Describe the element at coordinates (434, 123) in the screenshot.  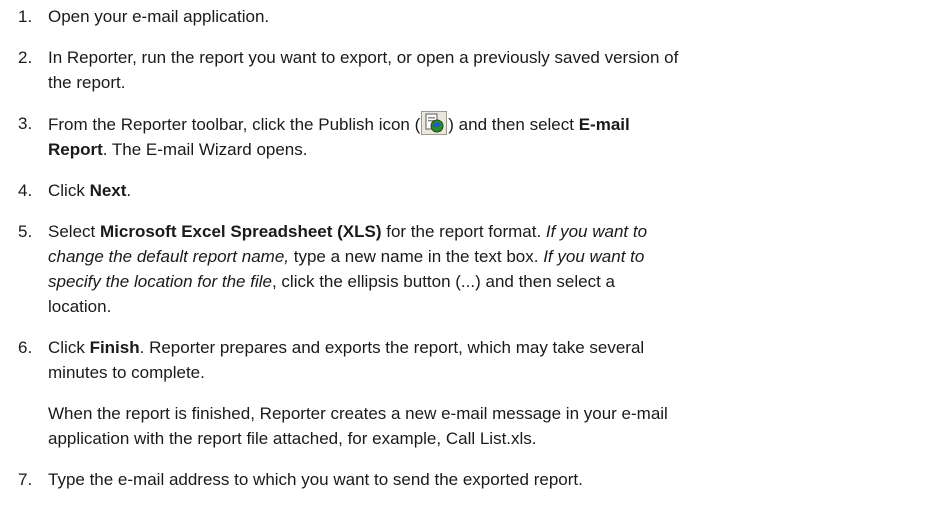
I see `publish-icon` at that location.